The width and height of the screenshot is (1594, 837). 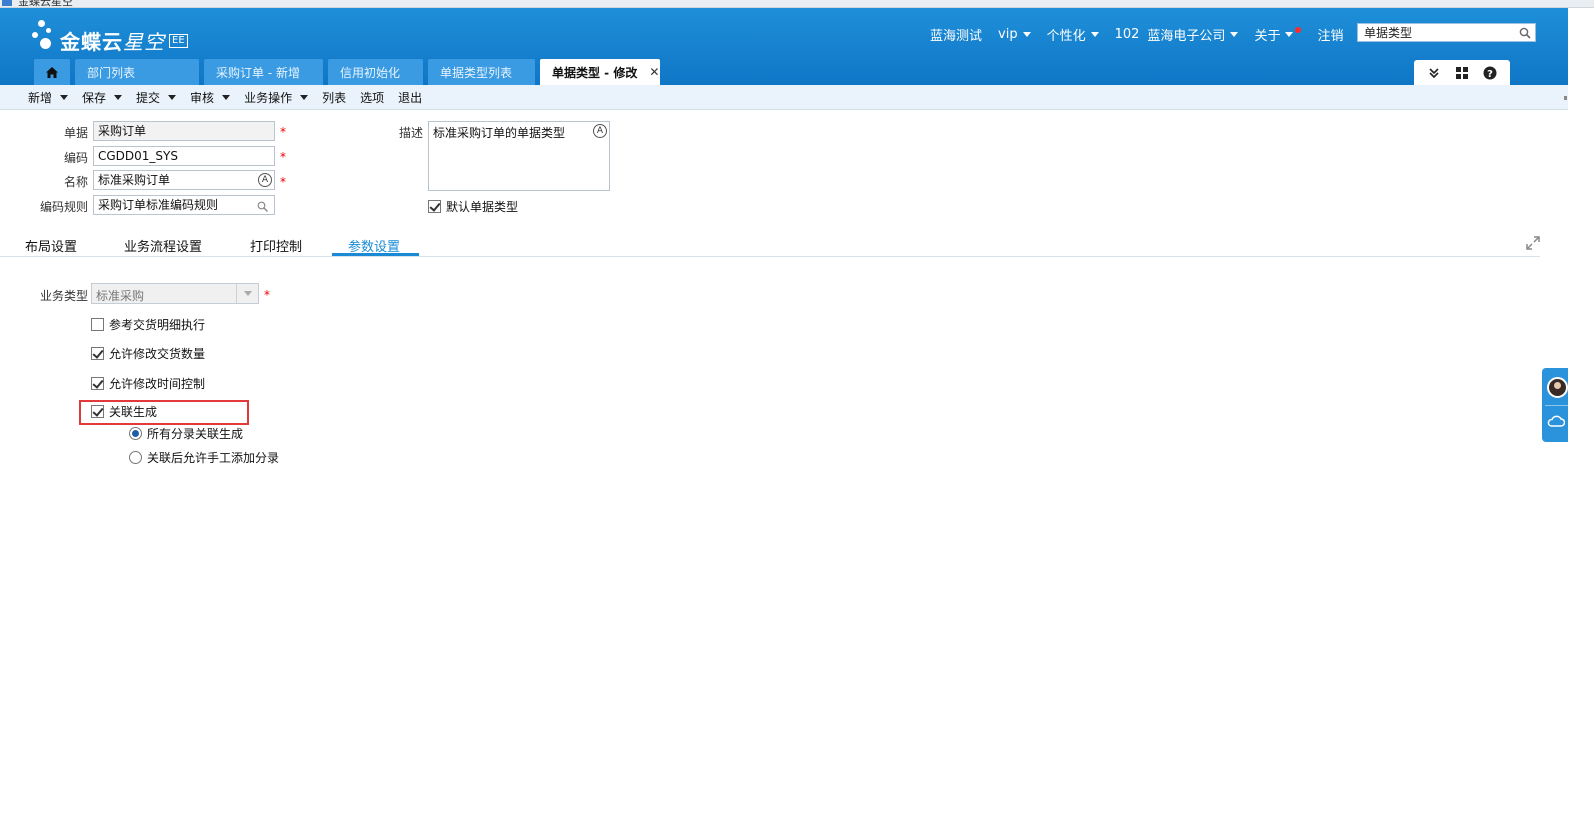 What do you see at coordinates (1433, 32) in the screenshot?
I see `search-input` at bounding box center [1433, 32].